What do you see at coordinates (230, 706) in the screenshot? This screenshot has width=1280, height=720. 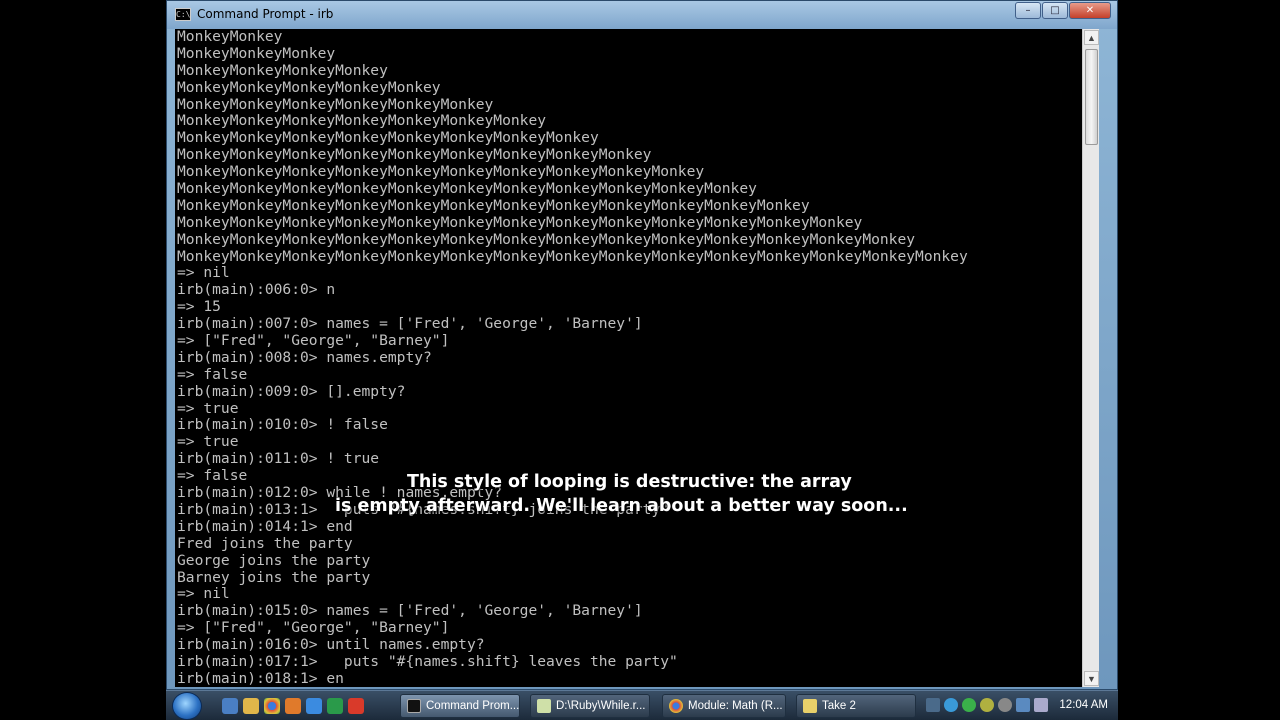 I see `show-desktop-icon` at bounding box center [230, 706].